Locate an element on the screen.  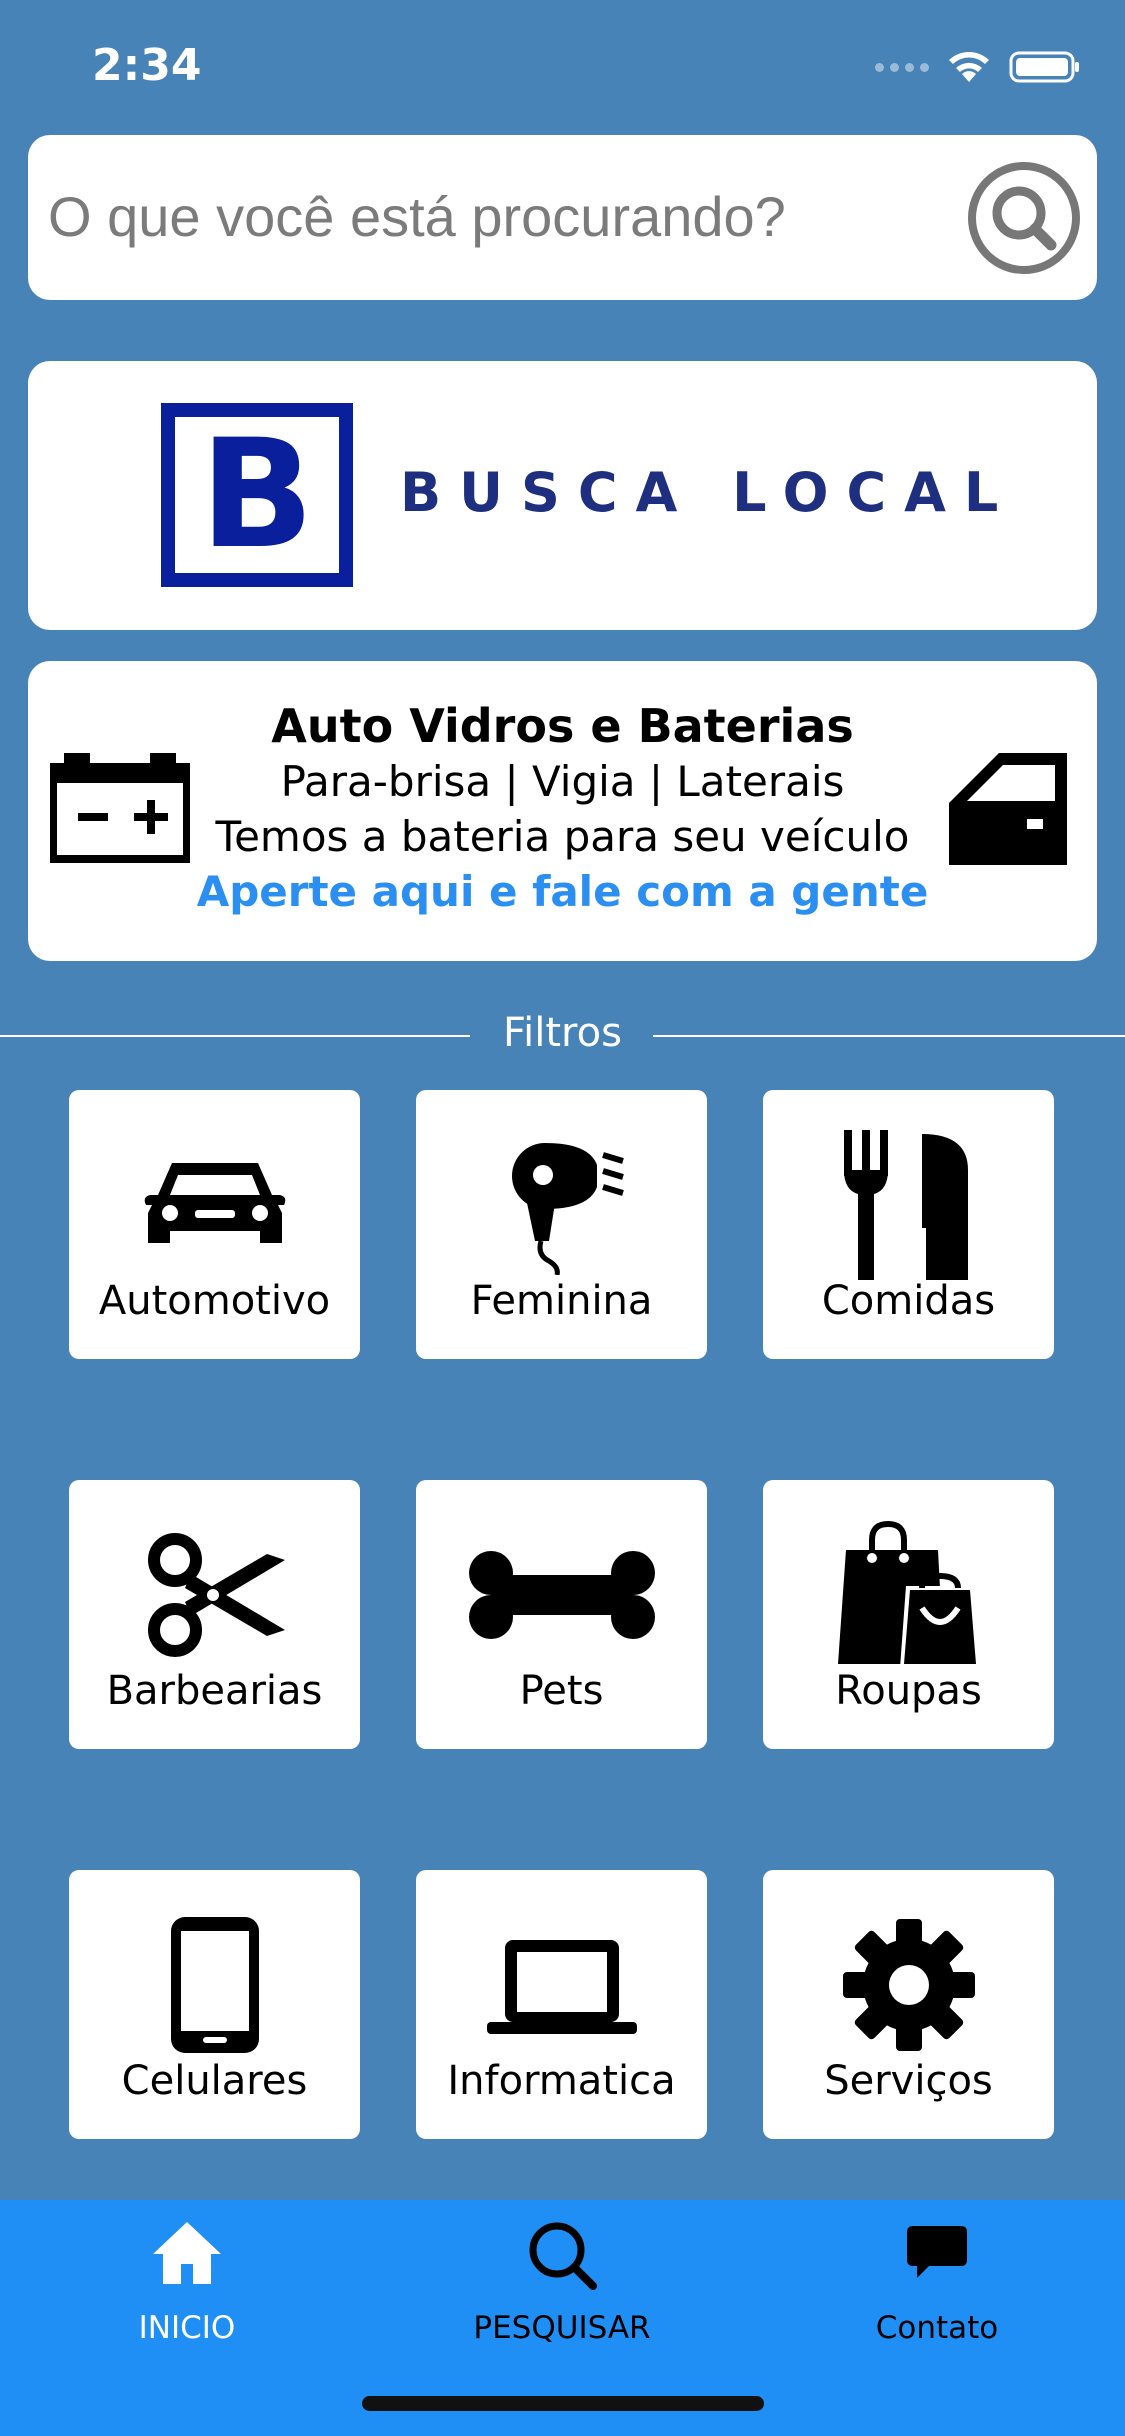
search-button is located at coordinates (1024, 218).